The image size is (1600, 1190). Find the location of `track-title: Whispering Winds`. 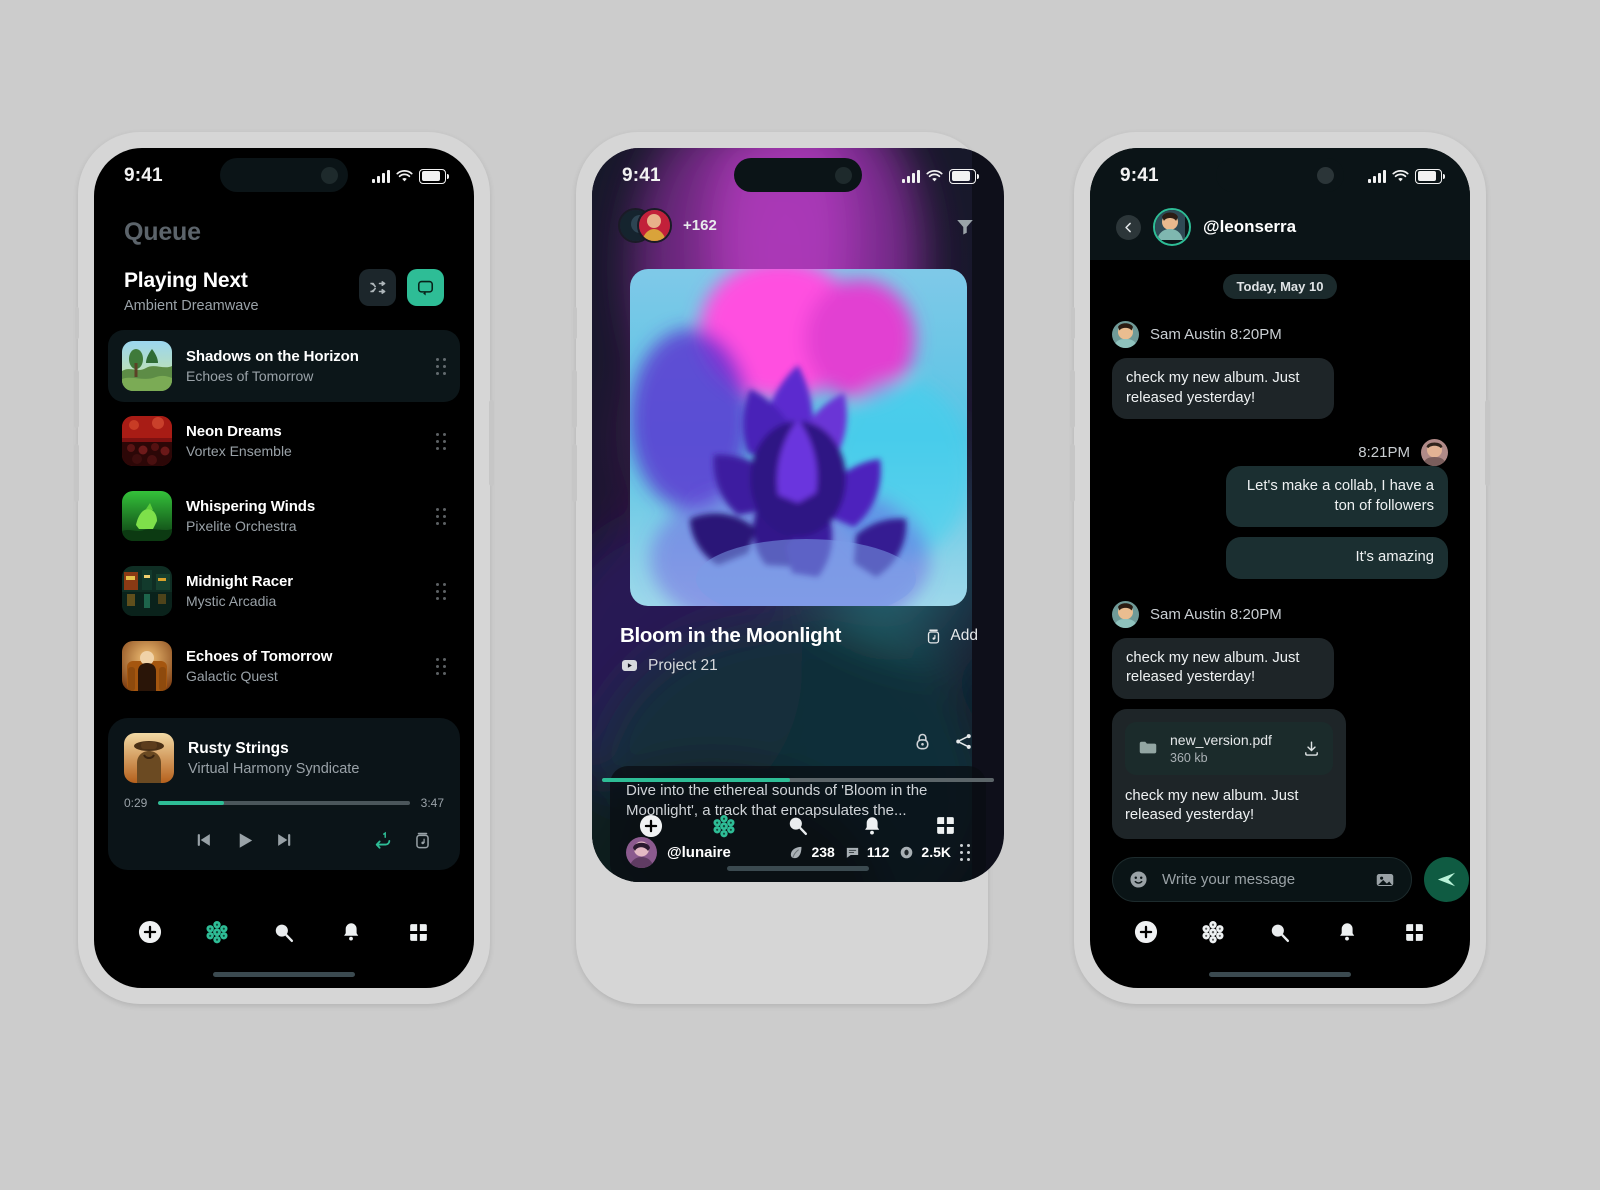

track-title: Whispering Winds is located at coordinates (251, 506).